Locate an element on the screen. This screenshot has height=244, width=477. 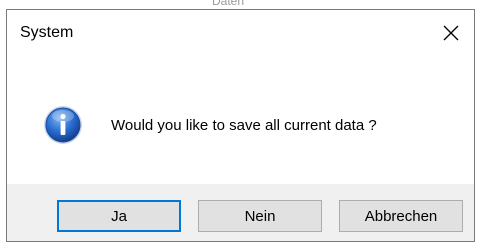
yes-button: Ja is located at coordinates (119, 216).